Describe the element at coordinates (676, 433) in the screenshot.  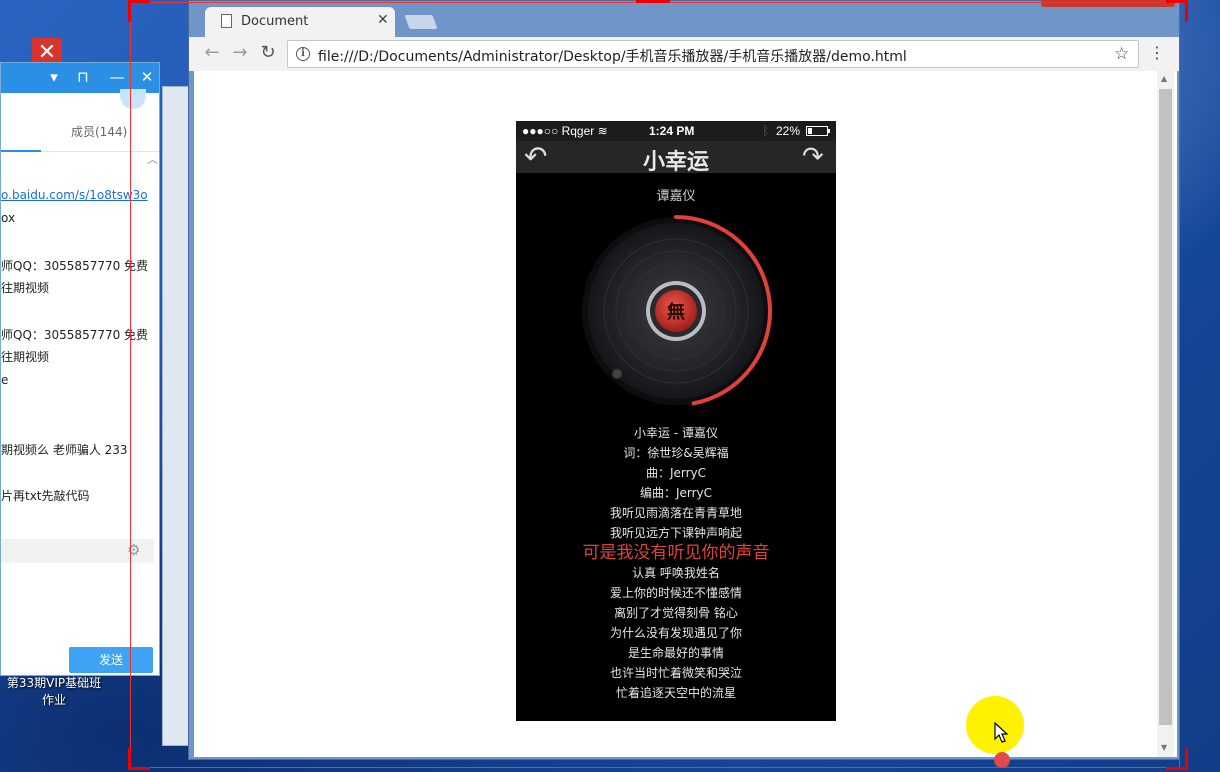
I see `lyric-line: 小幸运 - 谭嘉仪` at that location.